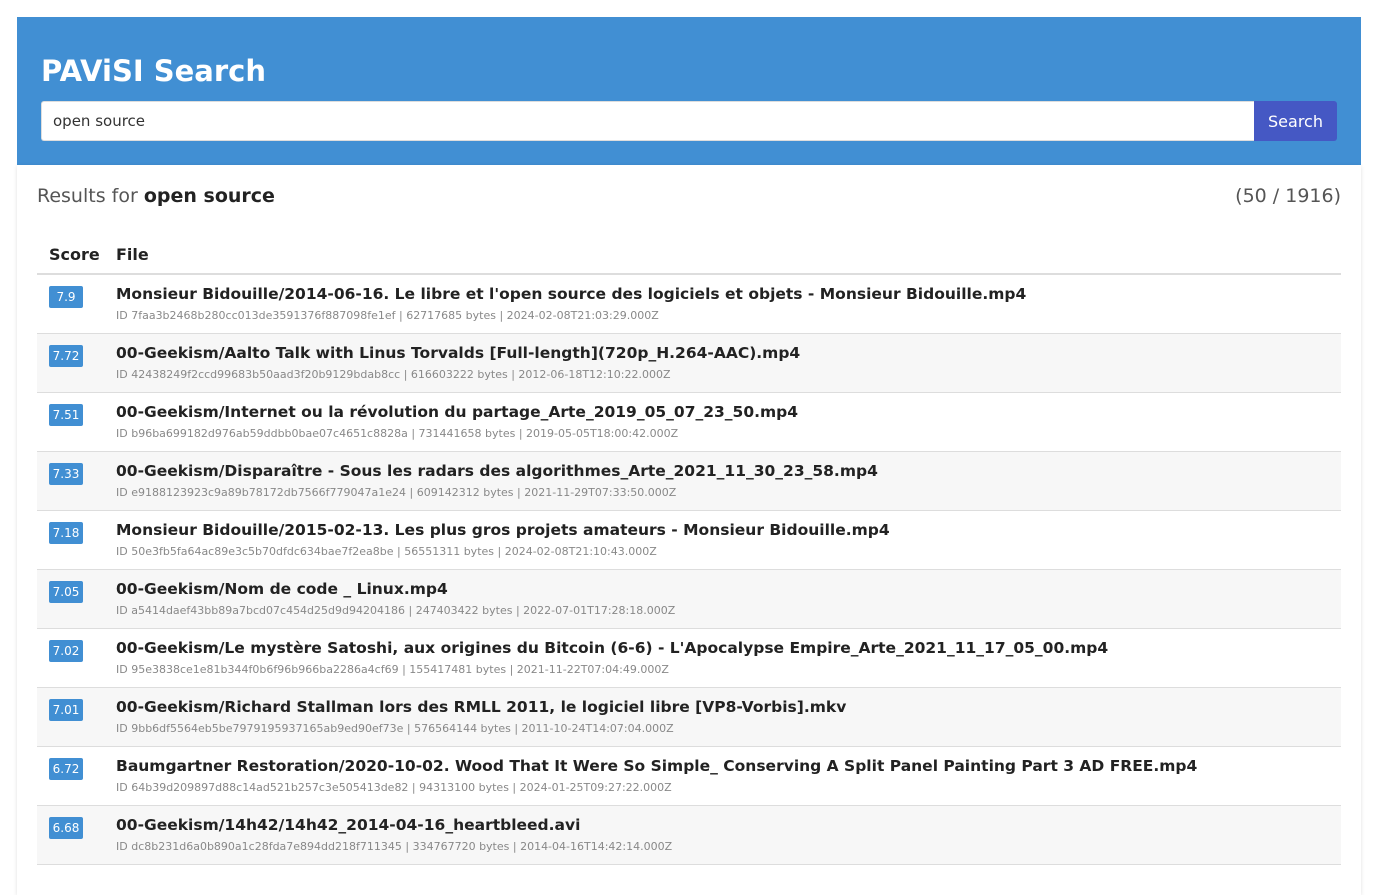 This screenshot has width=1384, height=895. Describe the element at coordinates (87, 196) in the screenshot. I see `results-heading-prefix: Results for` at that location.